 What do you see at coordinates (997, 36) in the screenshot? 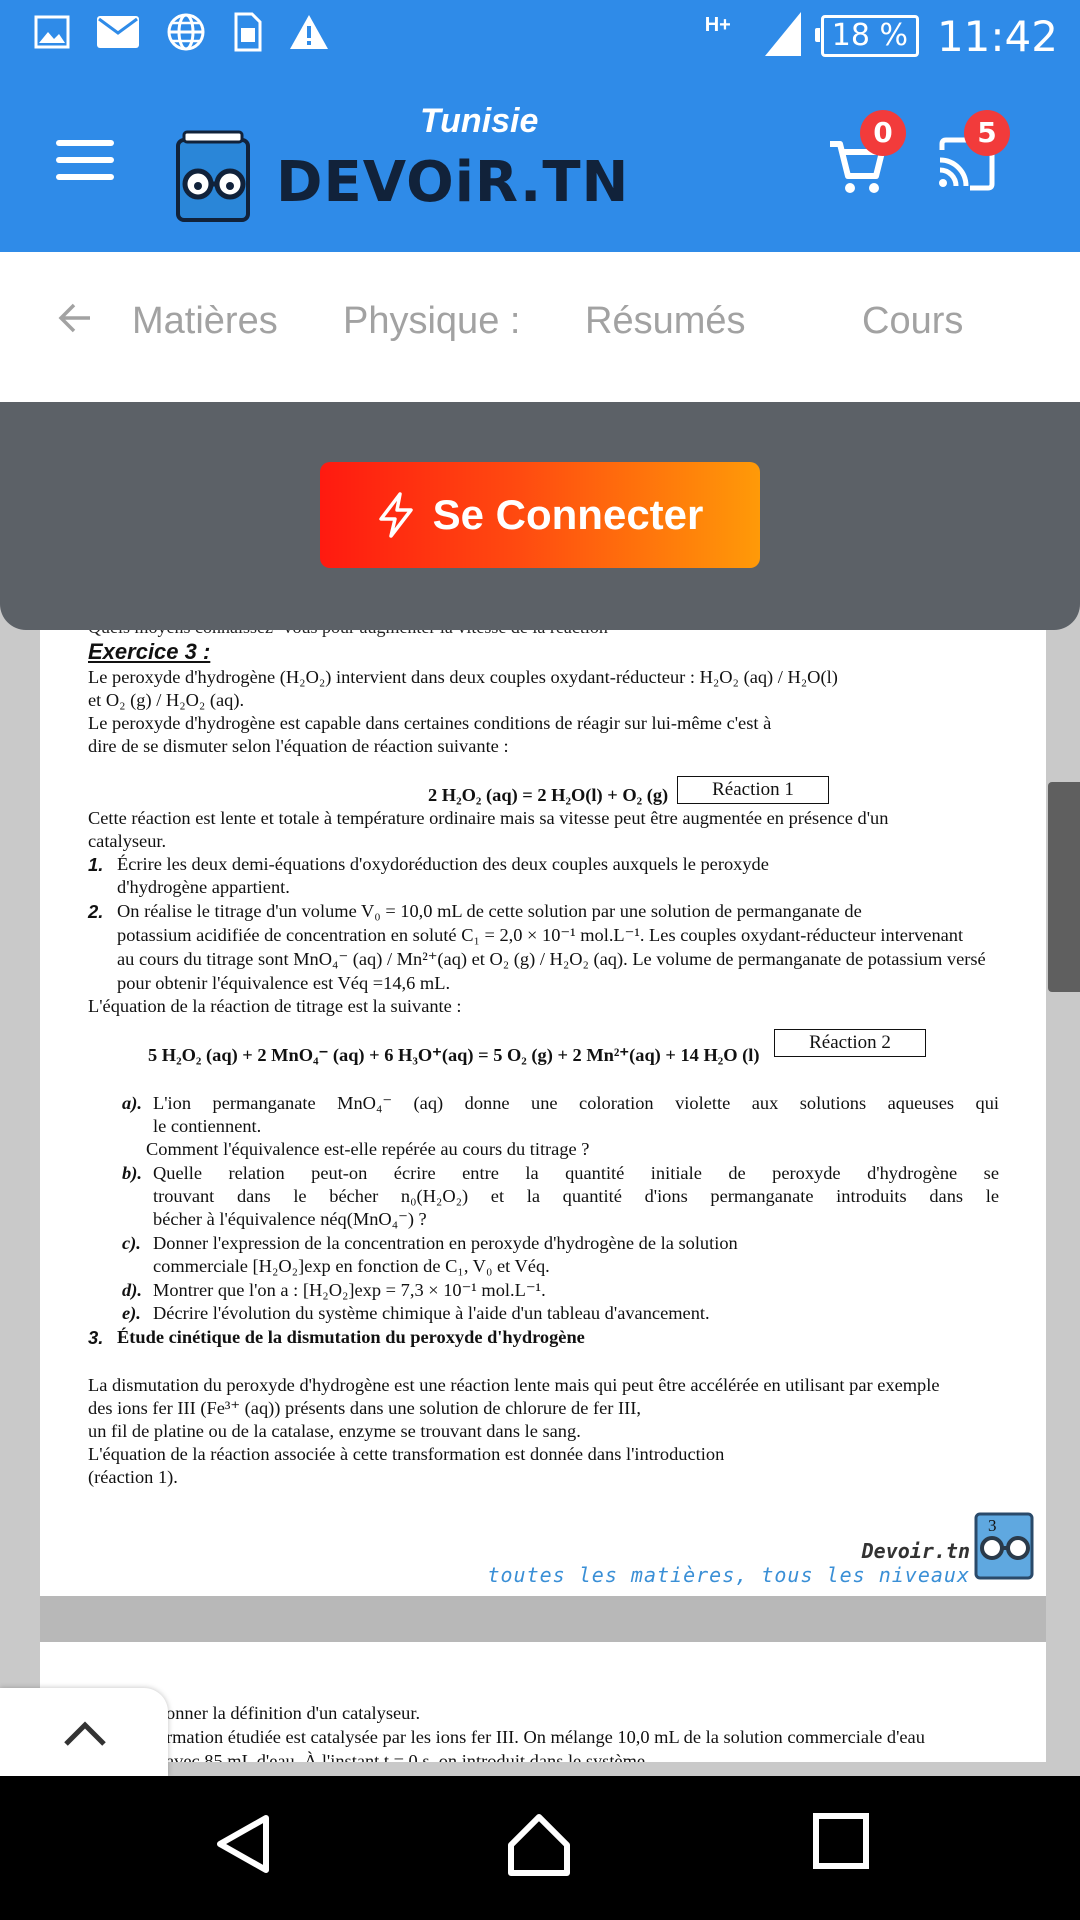
I see `clock: 11:42` at bounding box center [997, 36].